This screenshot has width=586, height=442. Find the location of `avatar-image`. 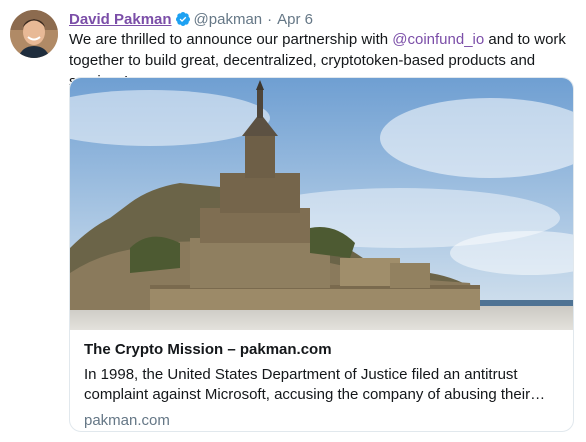

avatar-image is located at coordinates (34, 34).